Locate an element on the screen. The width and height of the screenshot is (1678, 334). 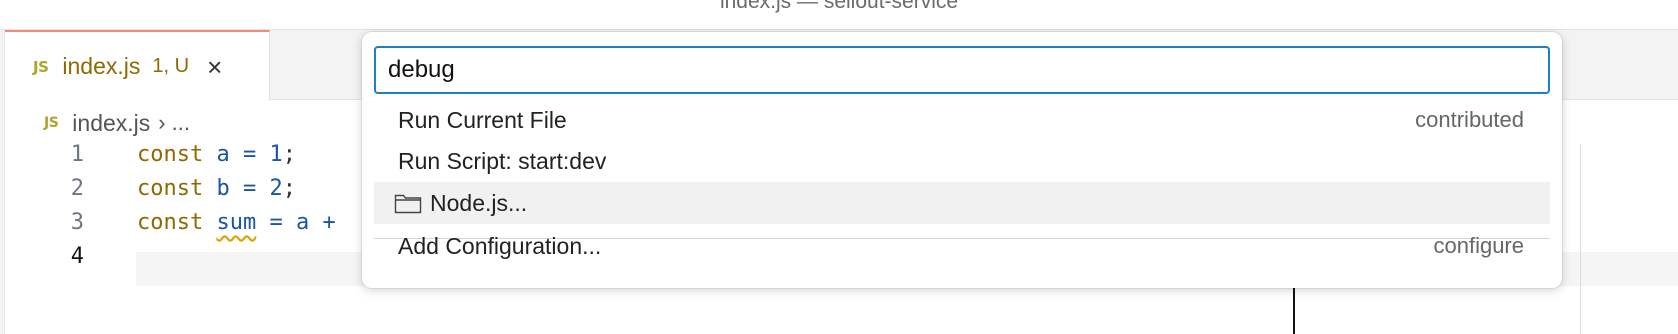
breadcrumb-file: index.js is located at coordinates (111, 123).